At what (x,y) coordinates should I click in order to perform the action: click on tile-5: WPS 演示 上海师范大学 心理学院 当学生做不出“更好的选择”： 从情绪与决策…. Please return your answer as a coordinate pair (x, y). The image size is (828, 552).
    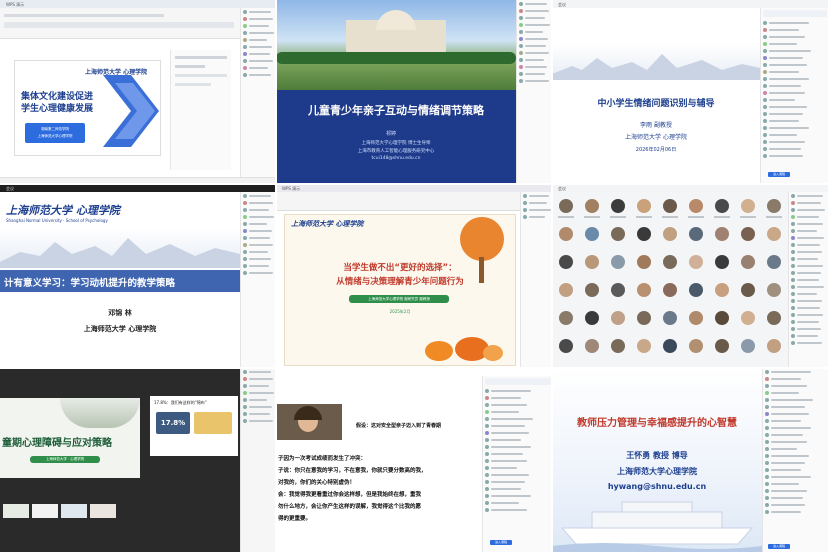
    Looking at the image, I should click on (414, 276).